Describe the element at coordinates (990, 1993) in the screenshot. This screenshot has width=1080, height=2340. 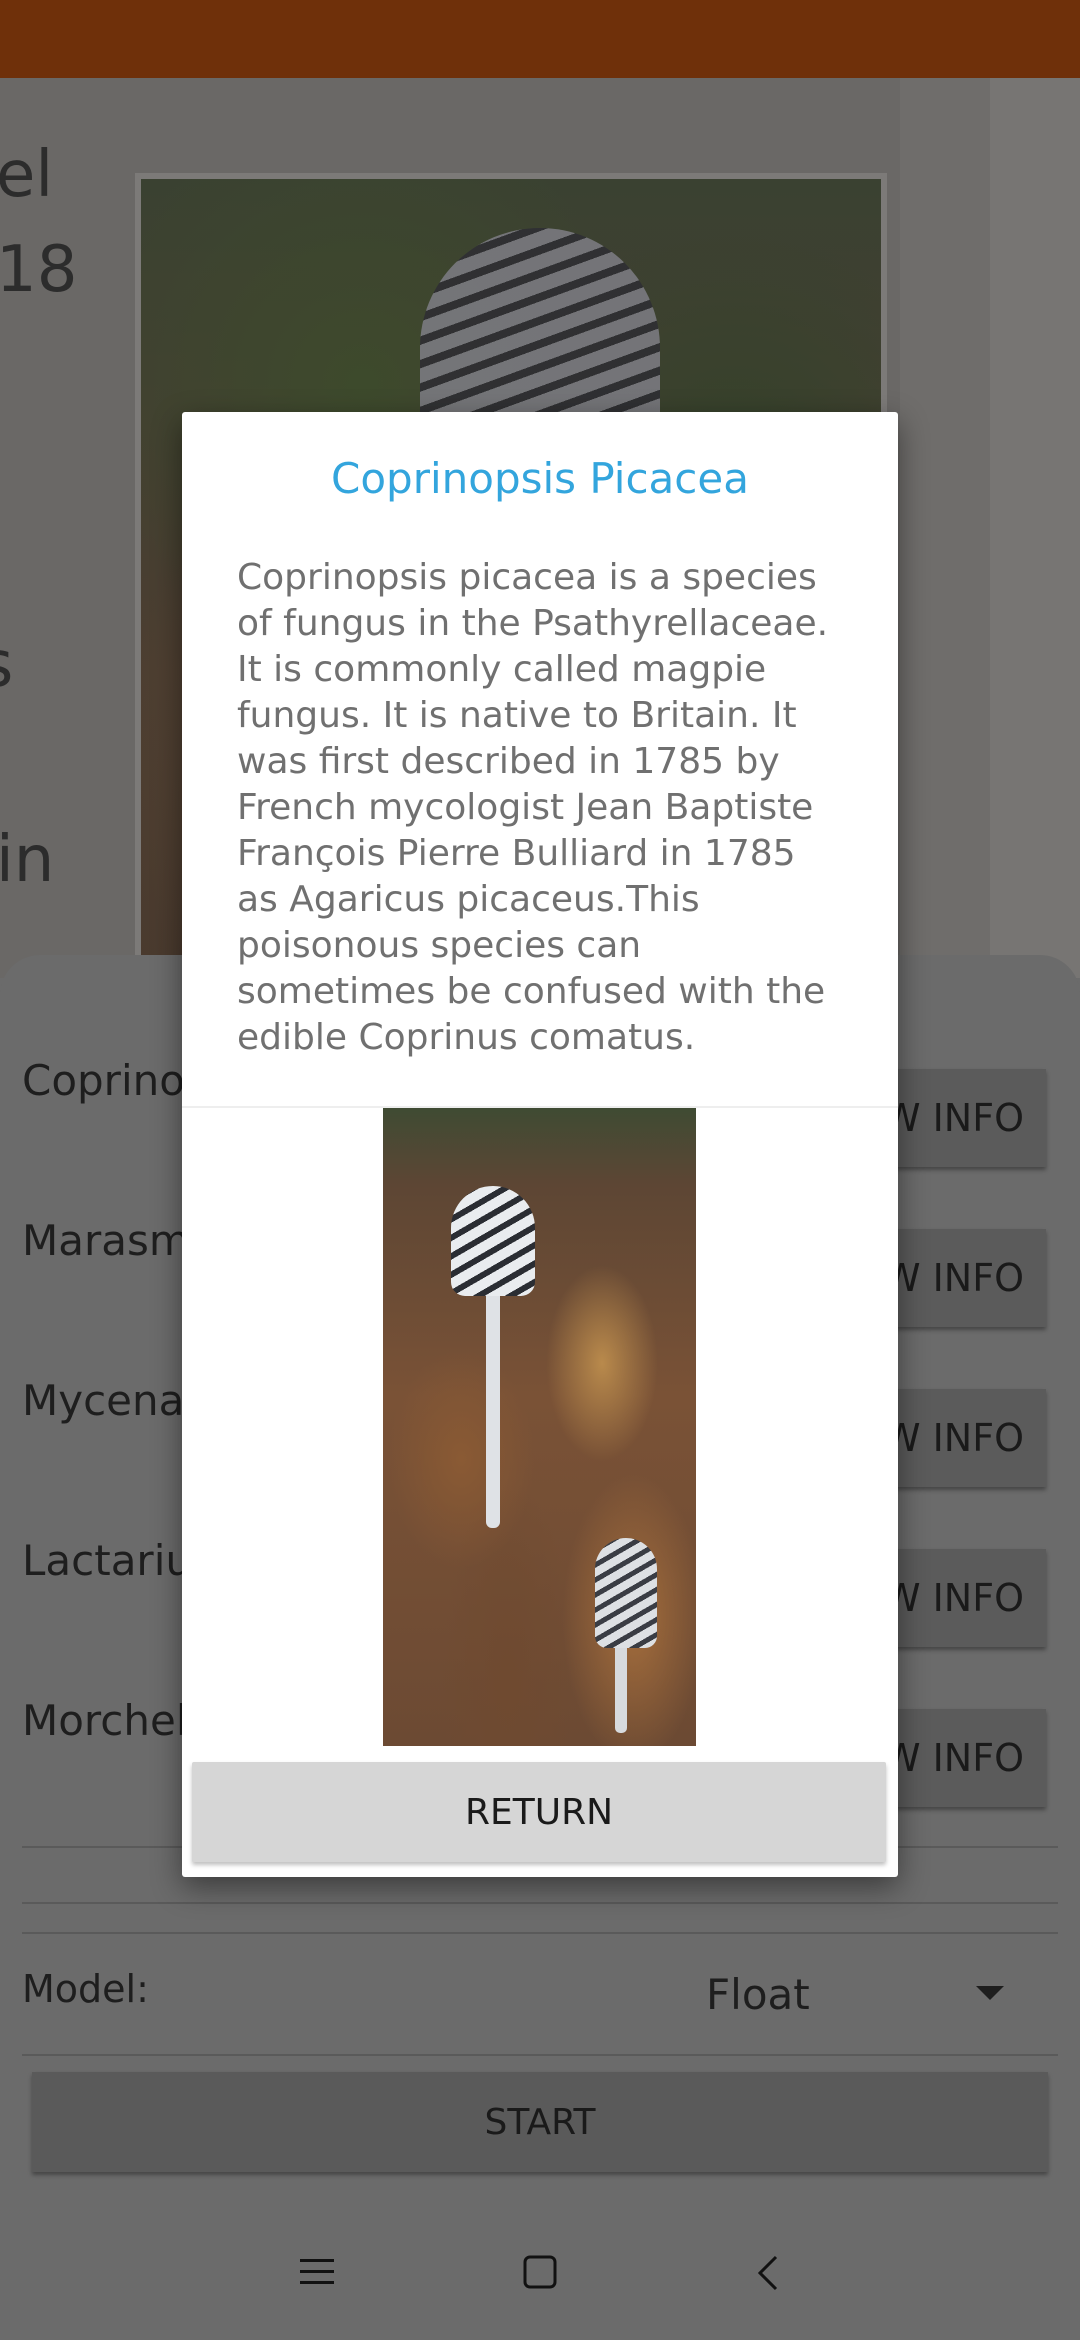
I see `chevron-down-icon` at that location.